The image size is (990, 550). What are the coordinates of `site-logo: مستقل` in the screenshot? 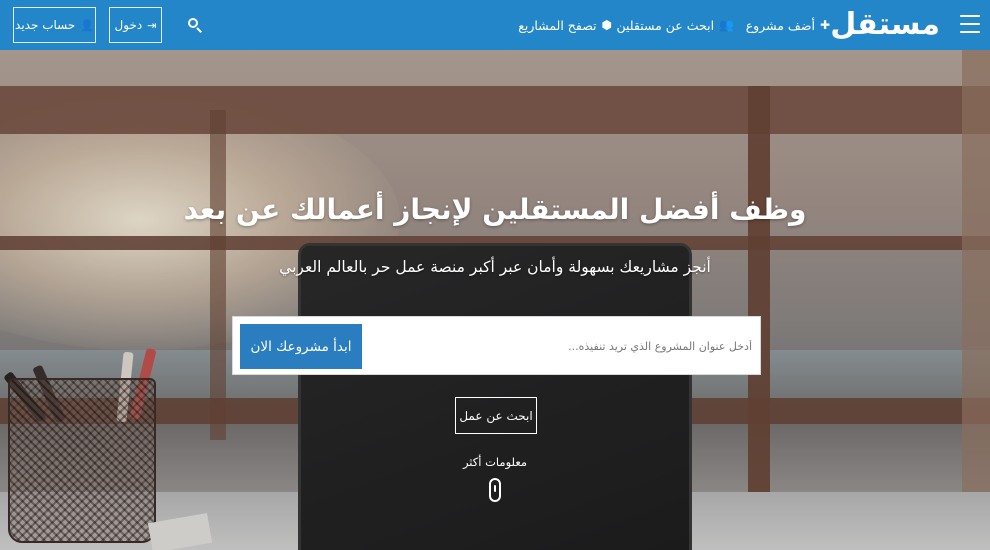 It's located at (885, 25).